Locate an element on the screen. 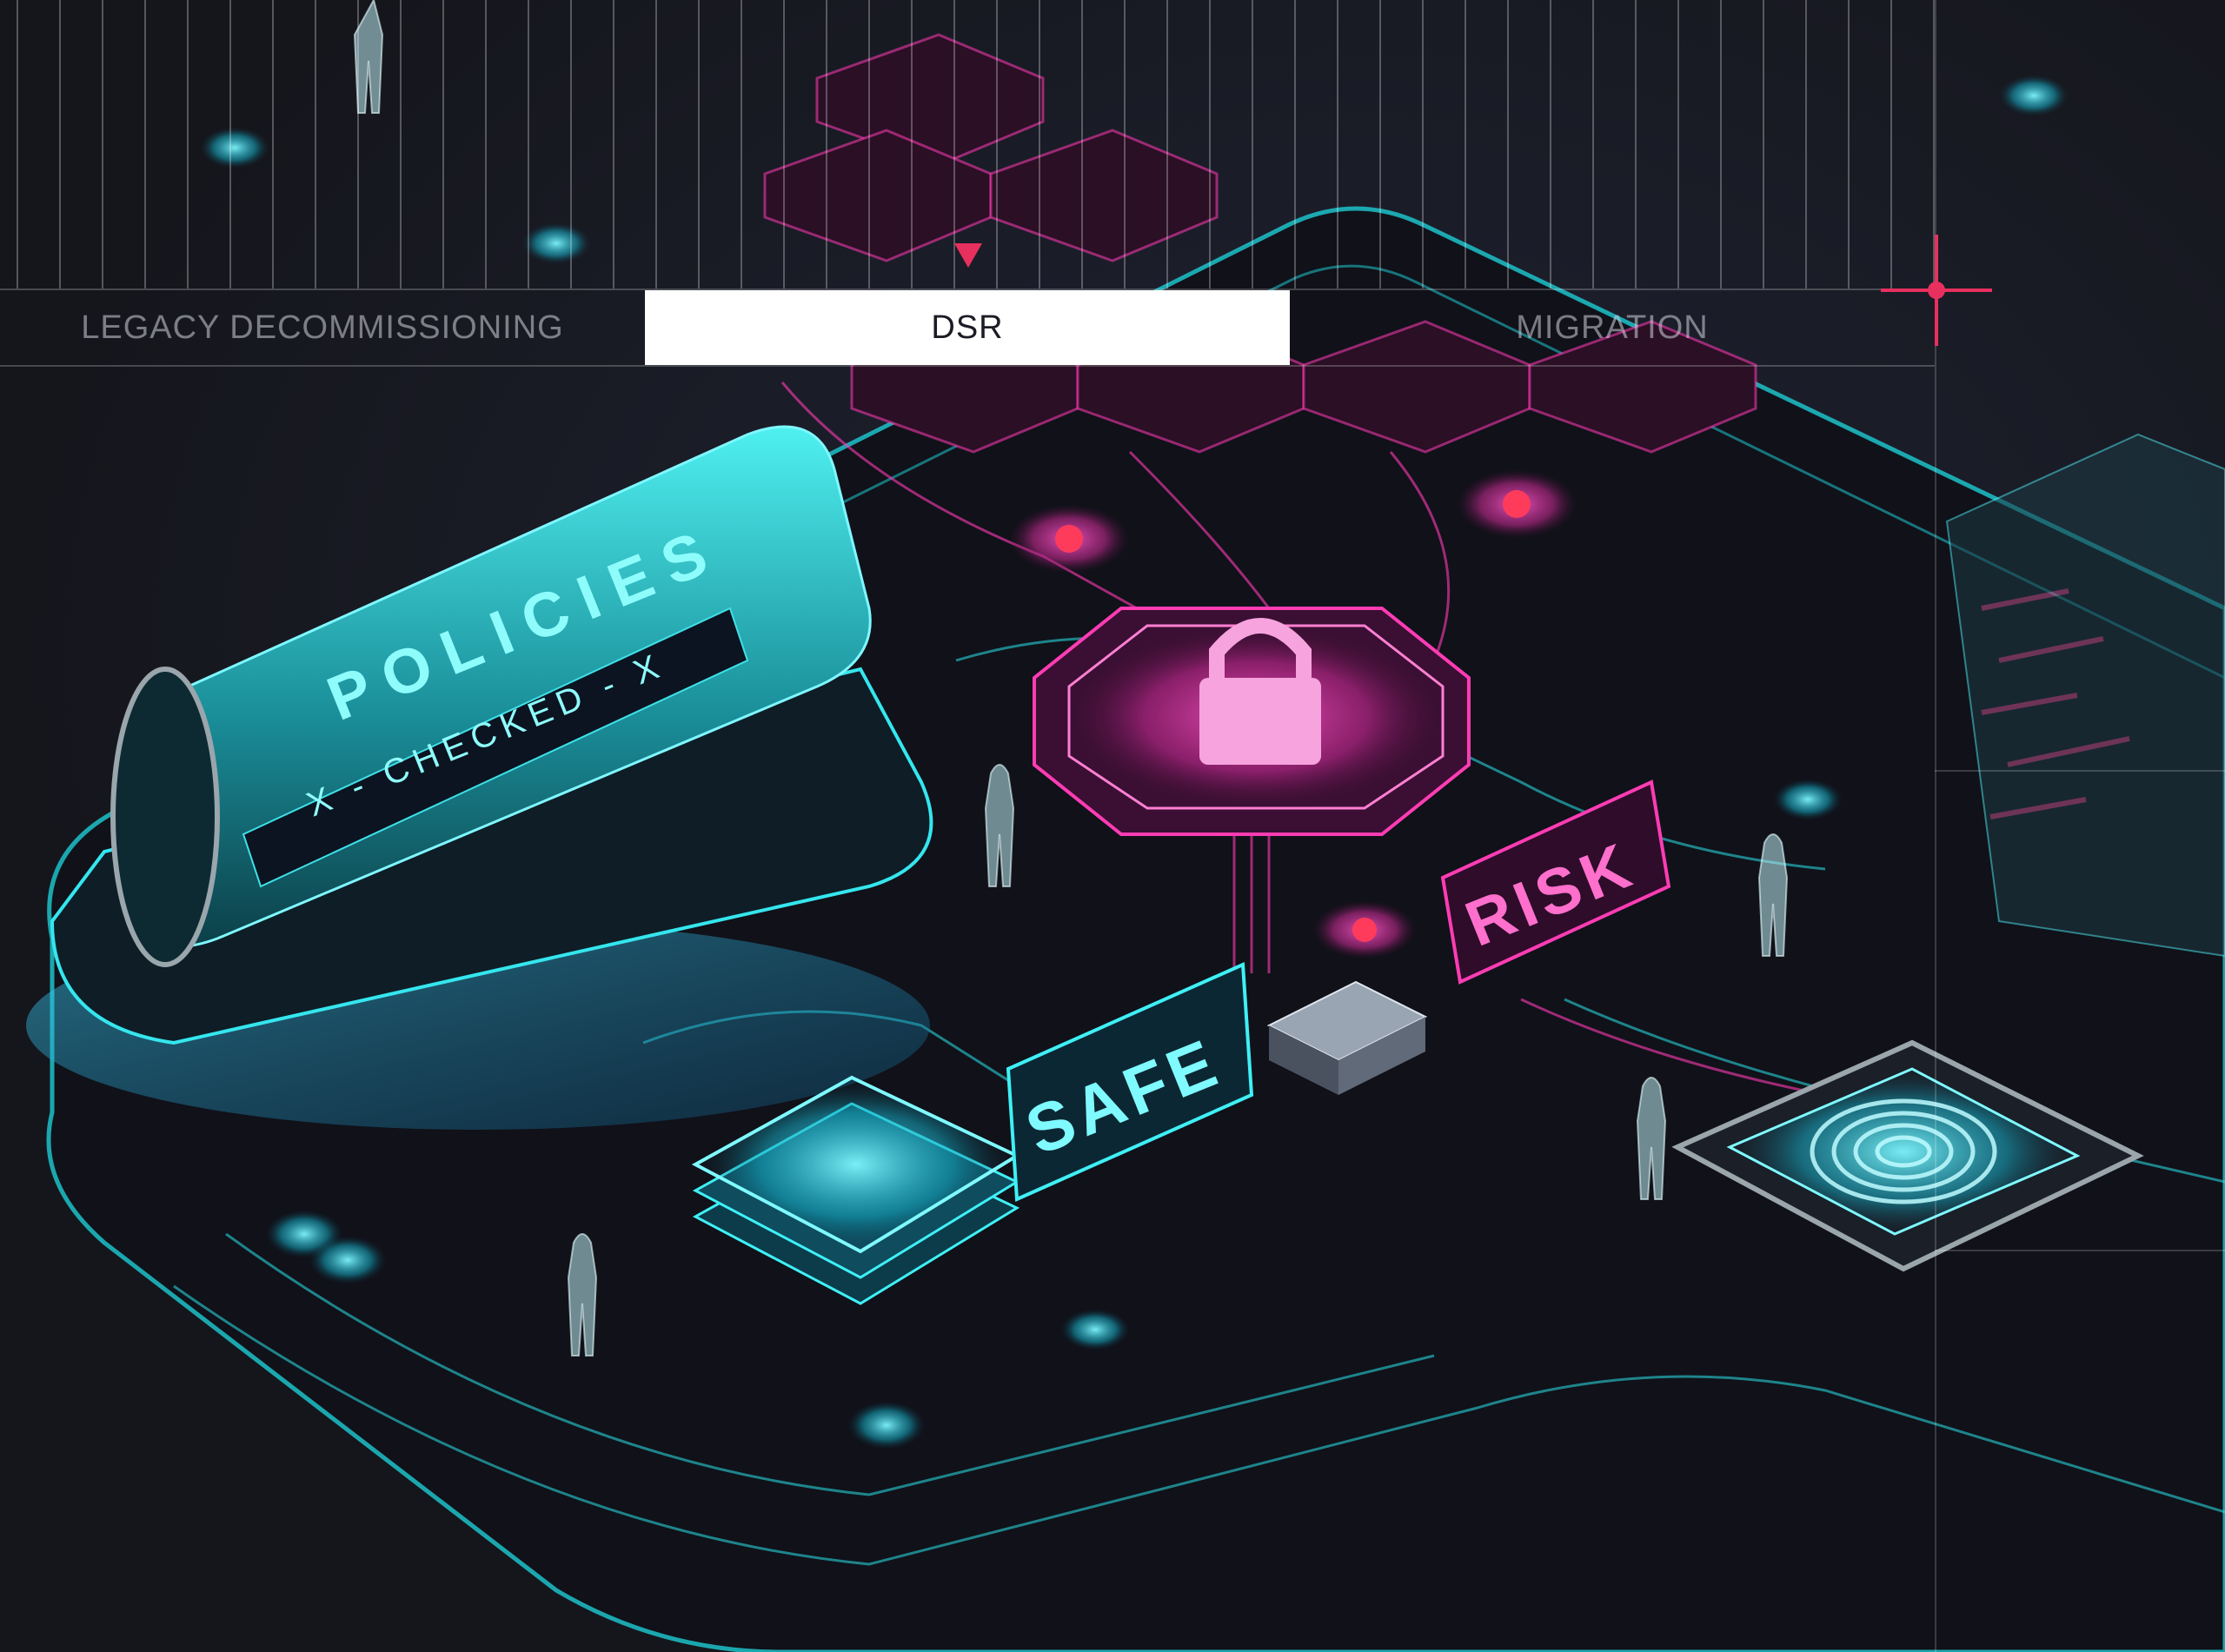 The height and width of the screenshot is (1652, 2225). tab-legacy-decommissioning: LEGACY DECOMMISSIONING is located at coordinates (323, 327).